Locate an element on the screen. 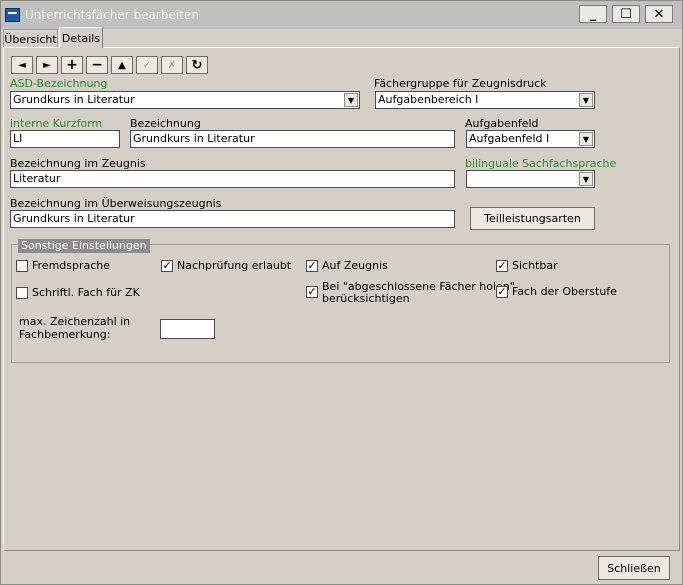  zeugnis-input: Literatur is located at coordinates (232, 179).